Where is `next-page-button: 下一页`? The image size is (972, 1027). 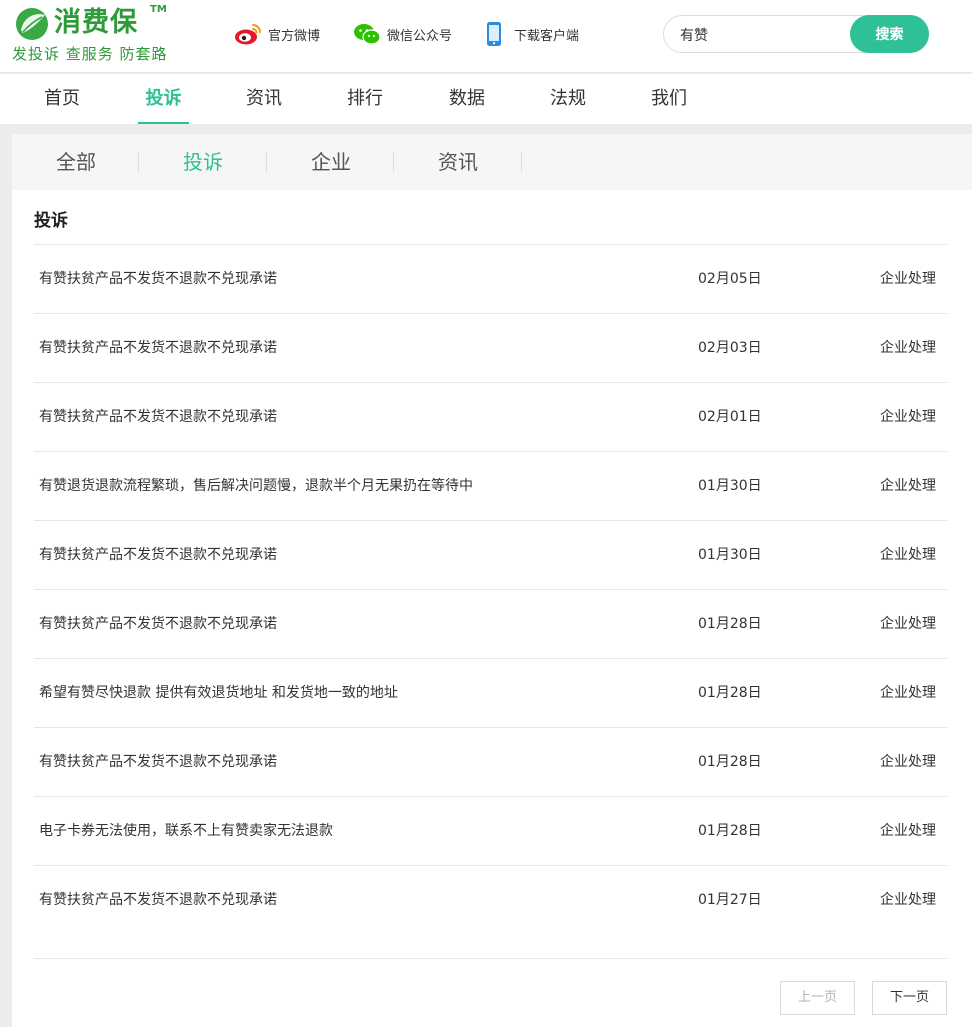
next-page-button: 下一页 is located at coordinates (909, 998).